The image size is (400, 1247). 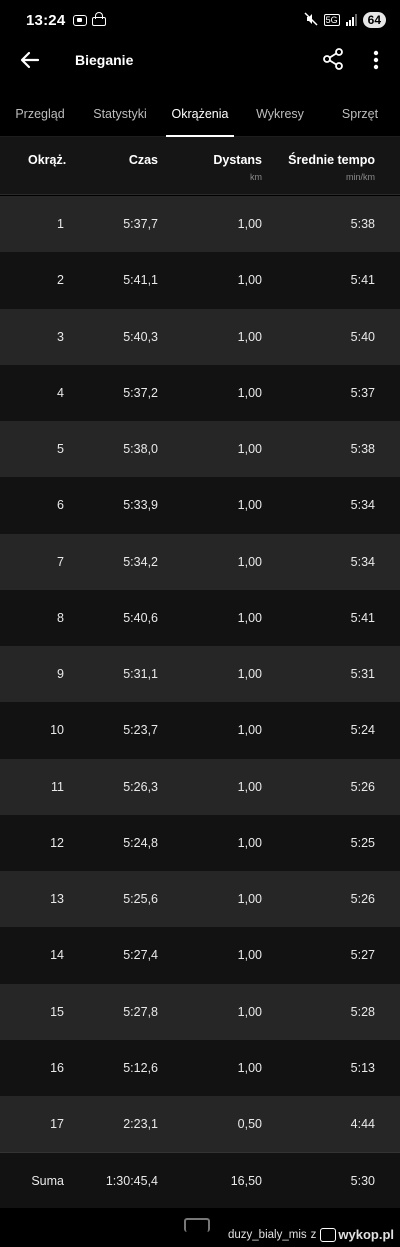 What do you see at coordinates (311, 20) in the screenshot?
I see `mute-icon` at bounding box center [311, 20].